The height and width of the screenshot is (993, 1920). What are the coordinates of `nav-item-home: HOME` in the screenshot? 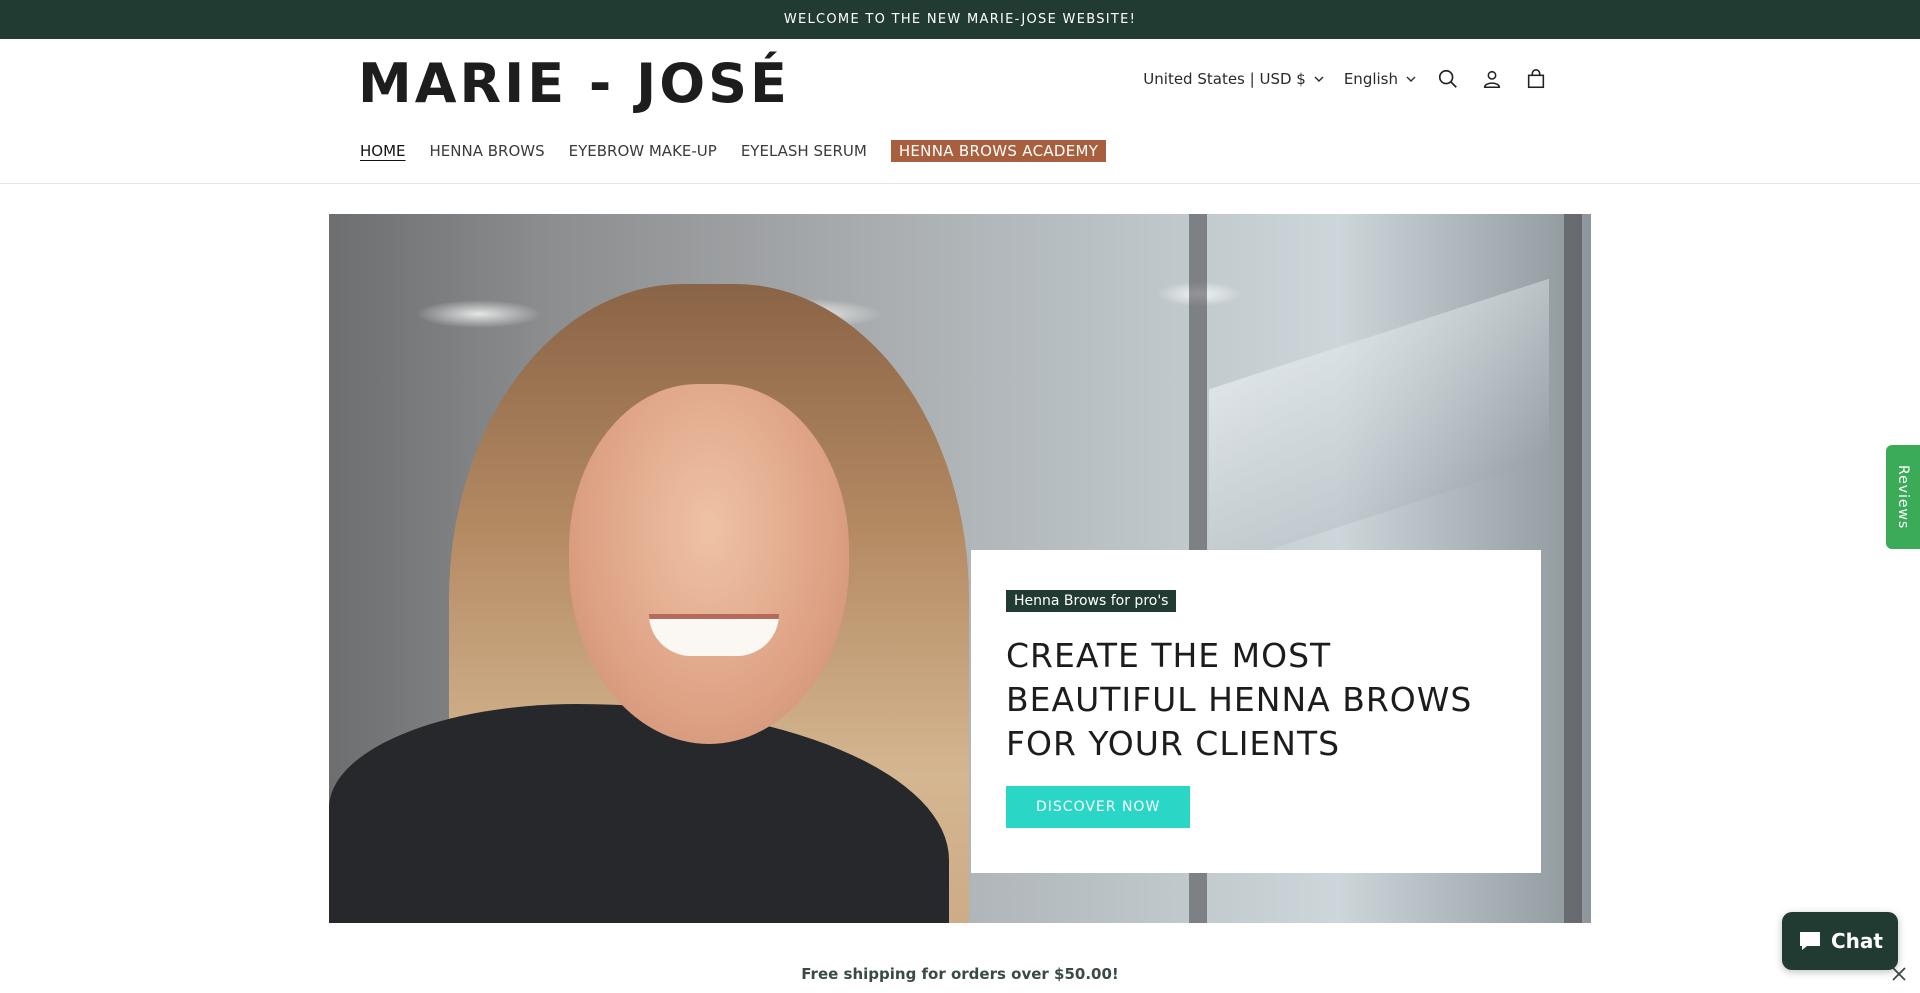 It's located at (383, 151).